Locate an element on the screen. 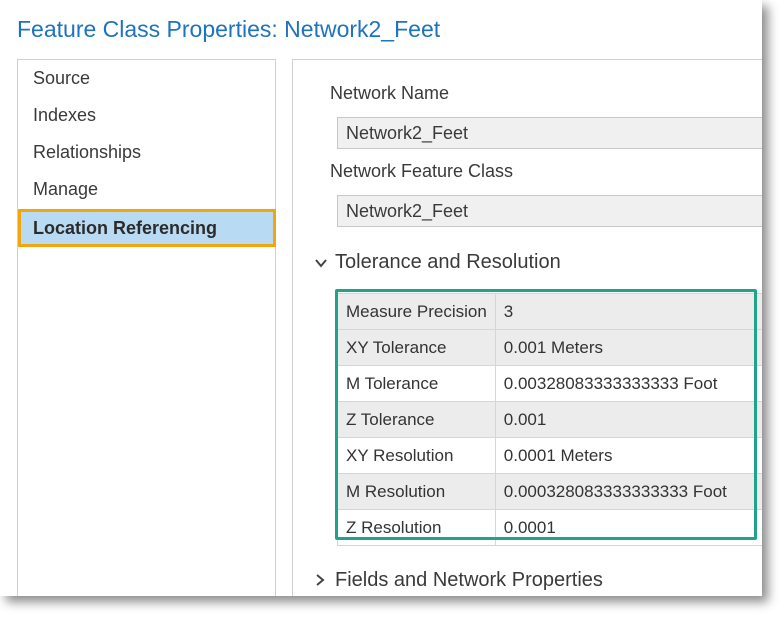  nav-item-source: Source is located at coordinates (146, 78).